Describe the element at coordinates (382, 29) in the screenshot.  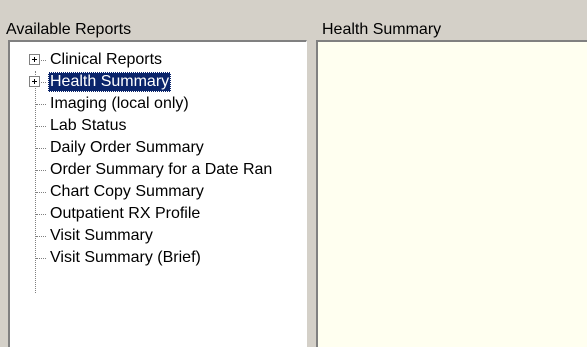
I see `report-title-label: Health Summary` at that location.